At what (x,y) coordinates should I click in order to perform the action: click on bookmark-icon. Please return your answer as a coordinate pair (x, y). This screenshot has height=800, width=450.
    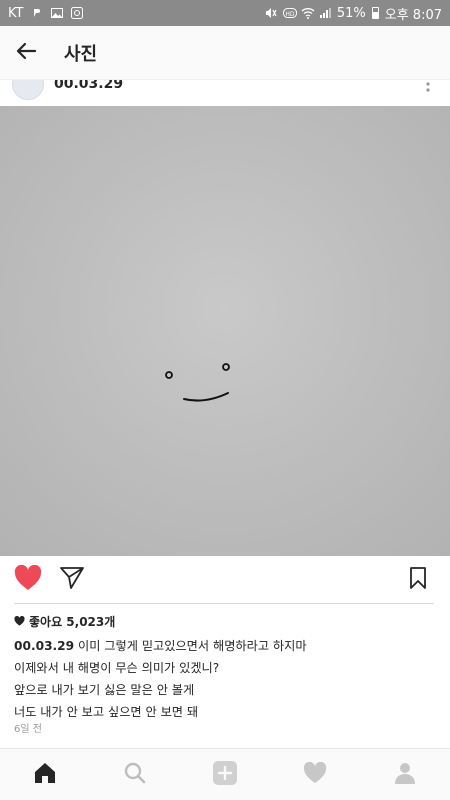
    Looking at the image, I should click on (418, 580).